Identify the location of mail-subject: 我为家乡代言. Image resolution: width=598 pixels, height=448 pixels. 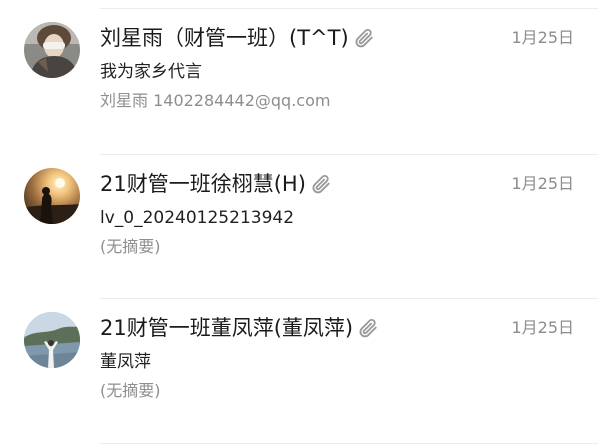
(151, 72).